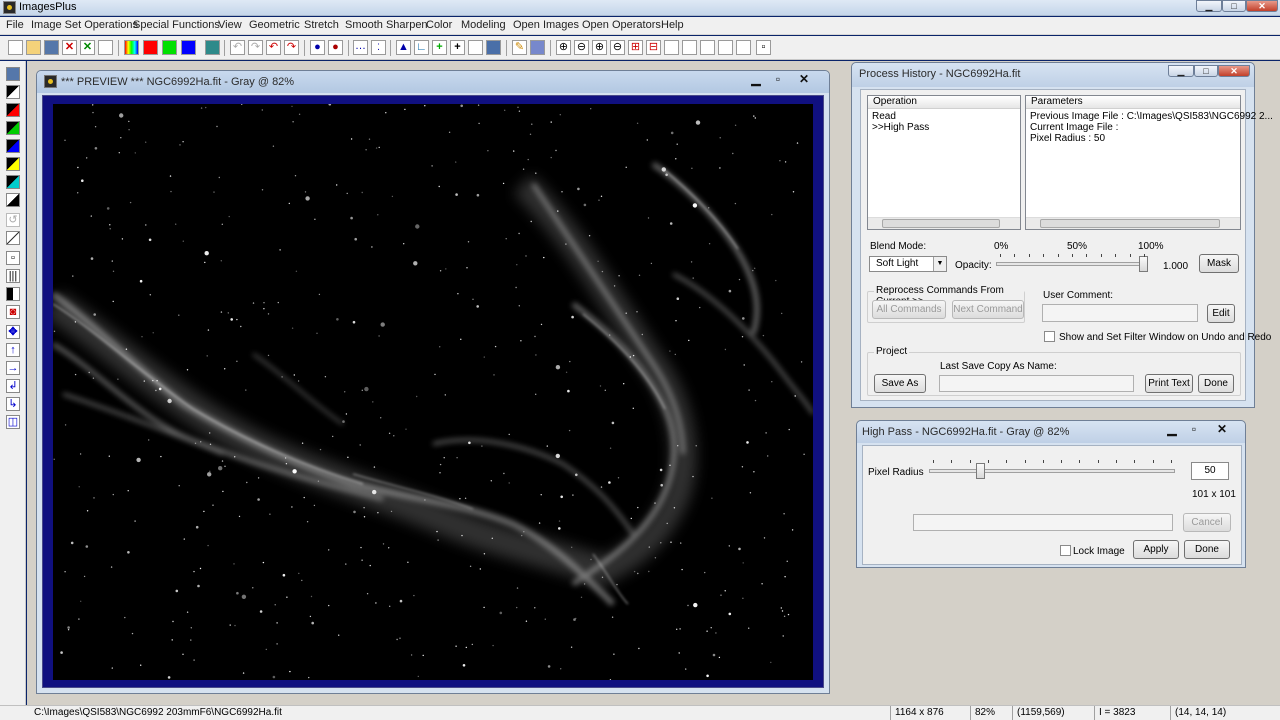  Describe the element at coordinates (653, 47) in the screenshot. I see `zoom-minus-icon: ⊟` at that location.